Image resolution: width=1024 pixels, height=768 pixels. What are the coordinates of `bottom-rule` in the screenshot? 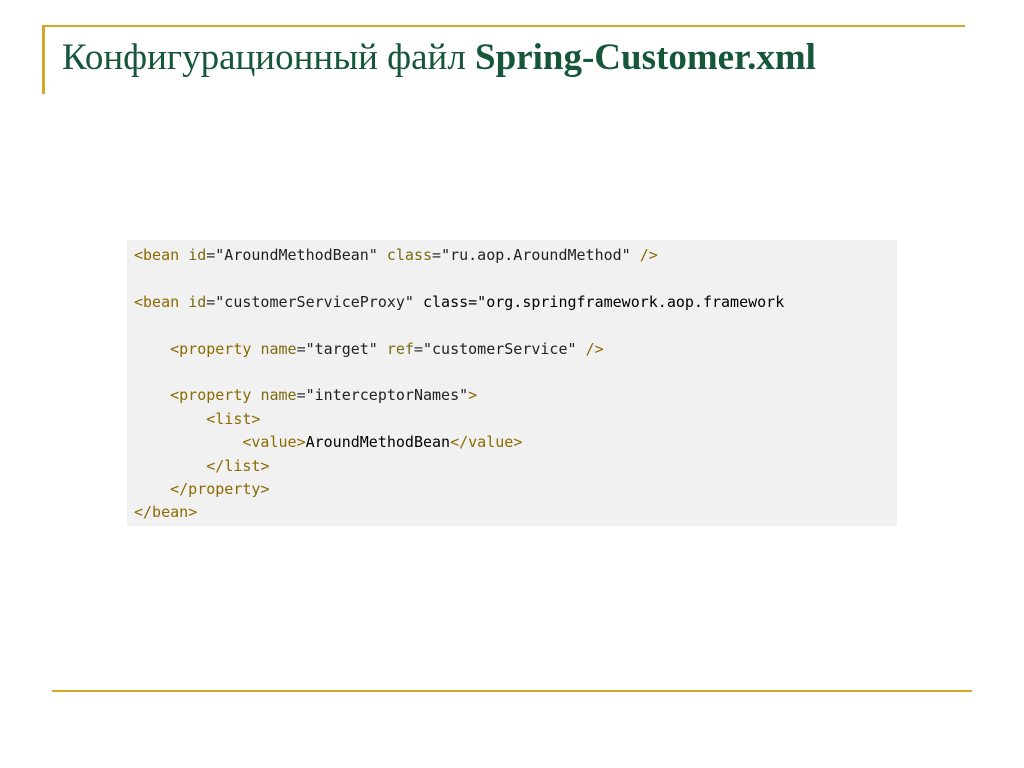 It's located at (512, 691).